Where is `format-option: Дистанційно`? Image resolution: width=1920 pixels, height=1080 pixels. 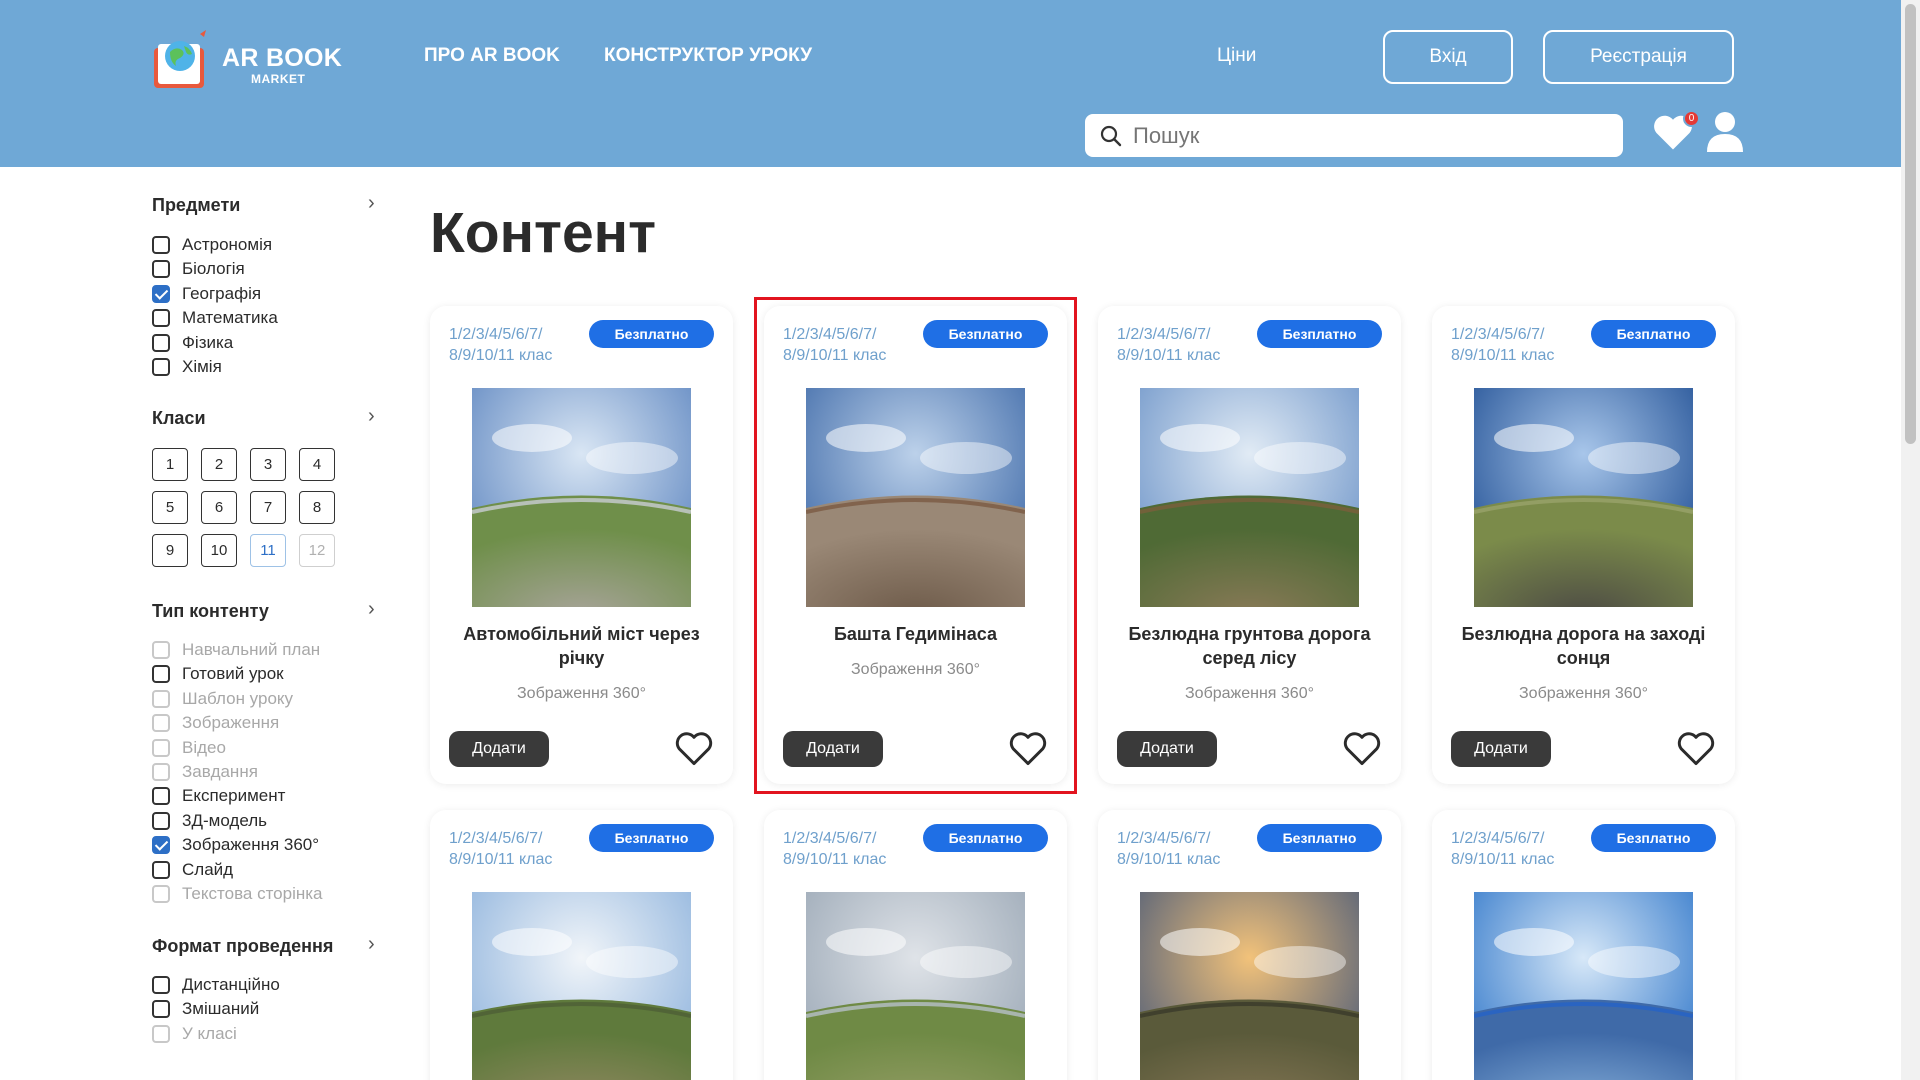 format-option: Дистанційно is located at coordinates (216, 985).